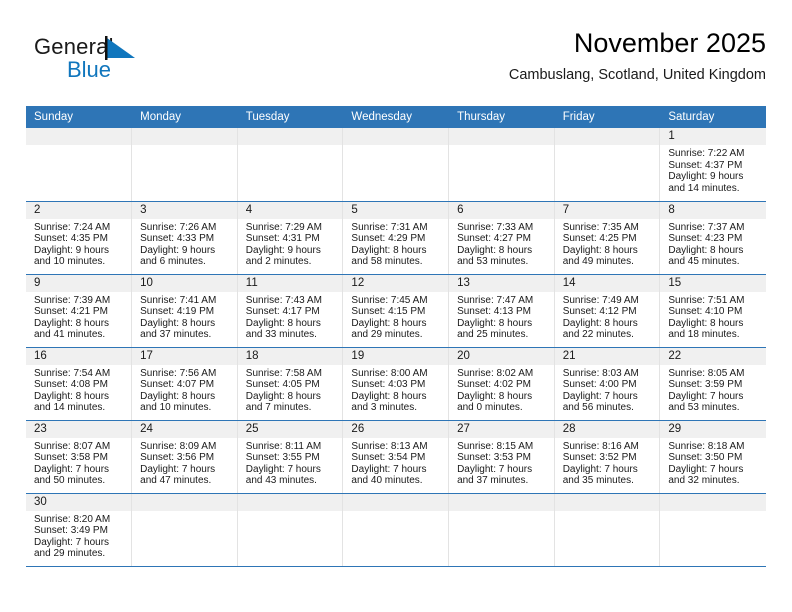 The width and height of the screenshot is (792, 612). Describe the element at coordinates (282, 458) in the screenshot. I see `day-info-line: Sunset: 3:55 PM` at that location.